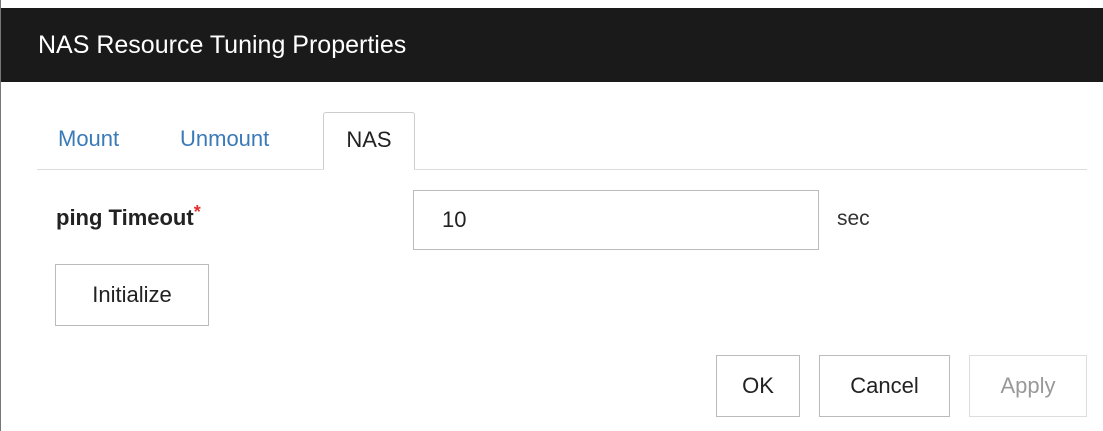 This screenshot has height=431, width=1103. Describe the element at coordinates (88, 140) in the screenshot. I see `tab-mount: Mount` at that location.